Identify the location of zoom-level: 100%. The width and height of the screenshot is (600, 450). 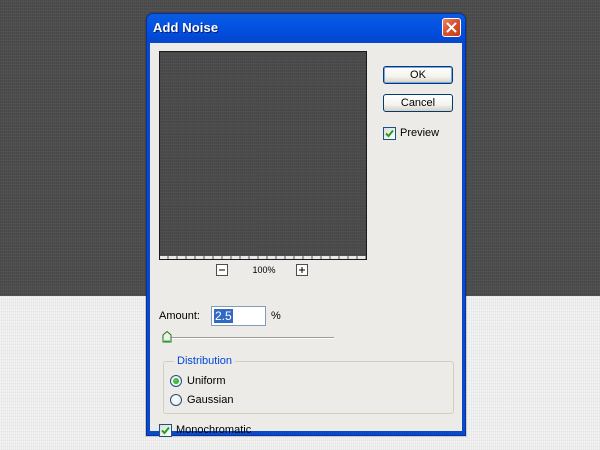
(264, 270).